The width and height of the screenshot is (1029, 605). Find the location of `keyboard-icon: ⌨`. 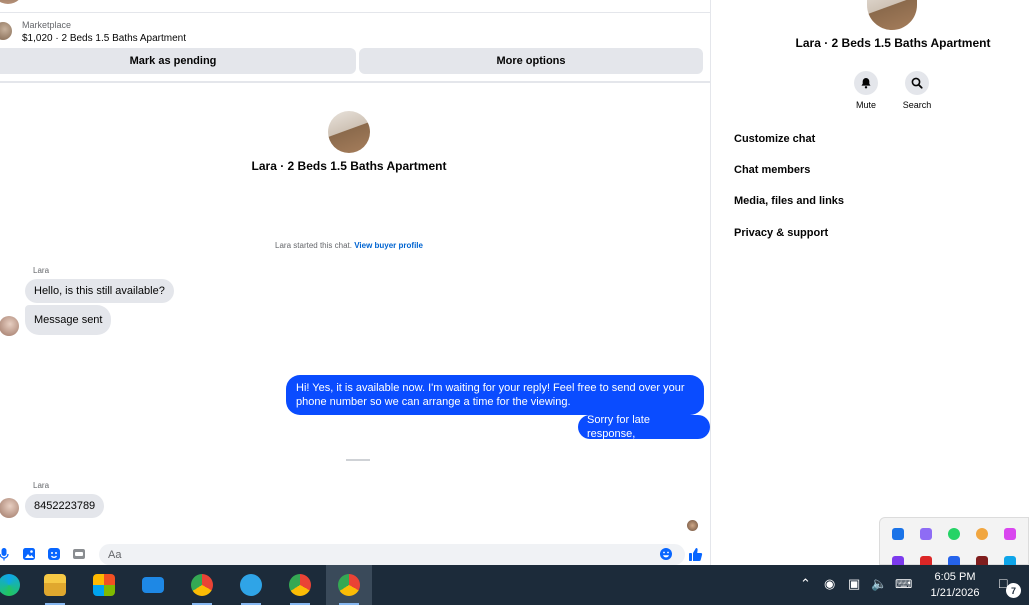

keyboard-icon: ⌨ is located at coordinates (903, 584).